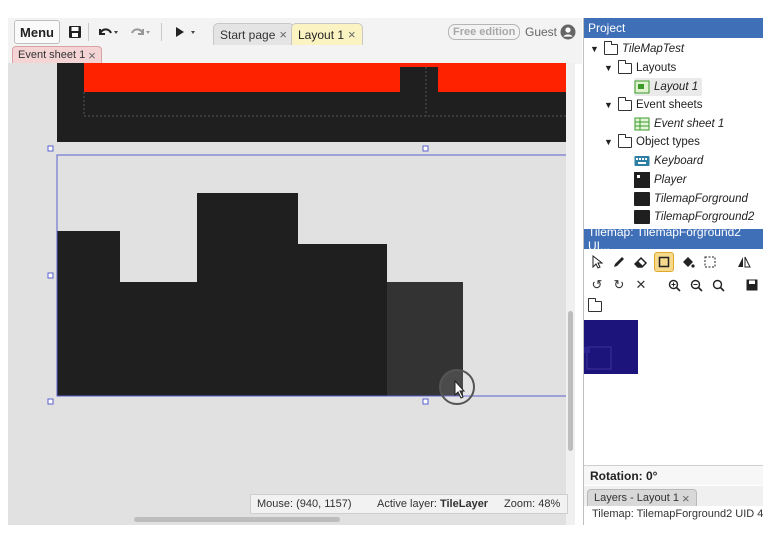 Image resolution: width=763 pixels, height=541 pixels. I want to click on event-sheet-icon, so click(642, 124).